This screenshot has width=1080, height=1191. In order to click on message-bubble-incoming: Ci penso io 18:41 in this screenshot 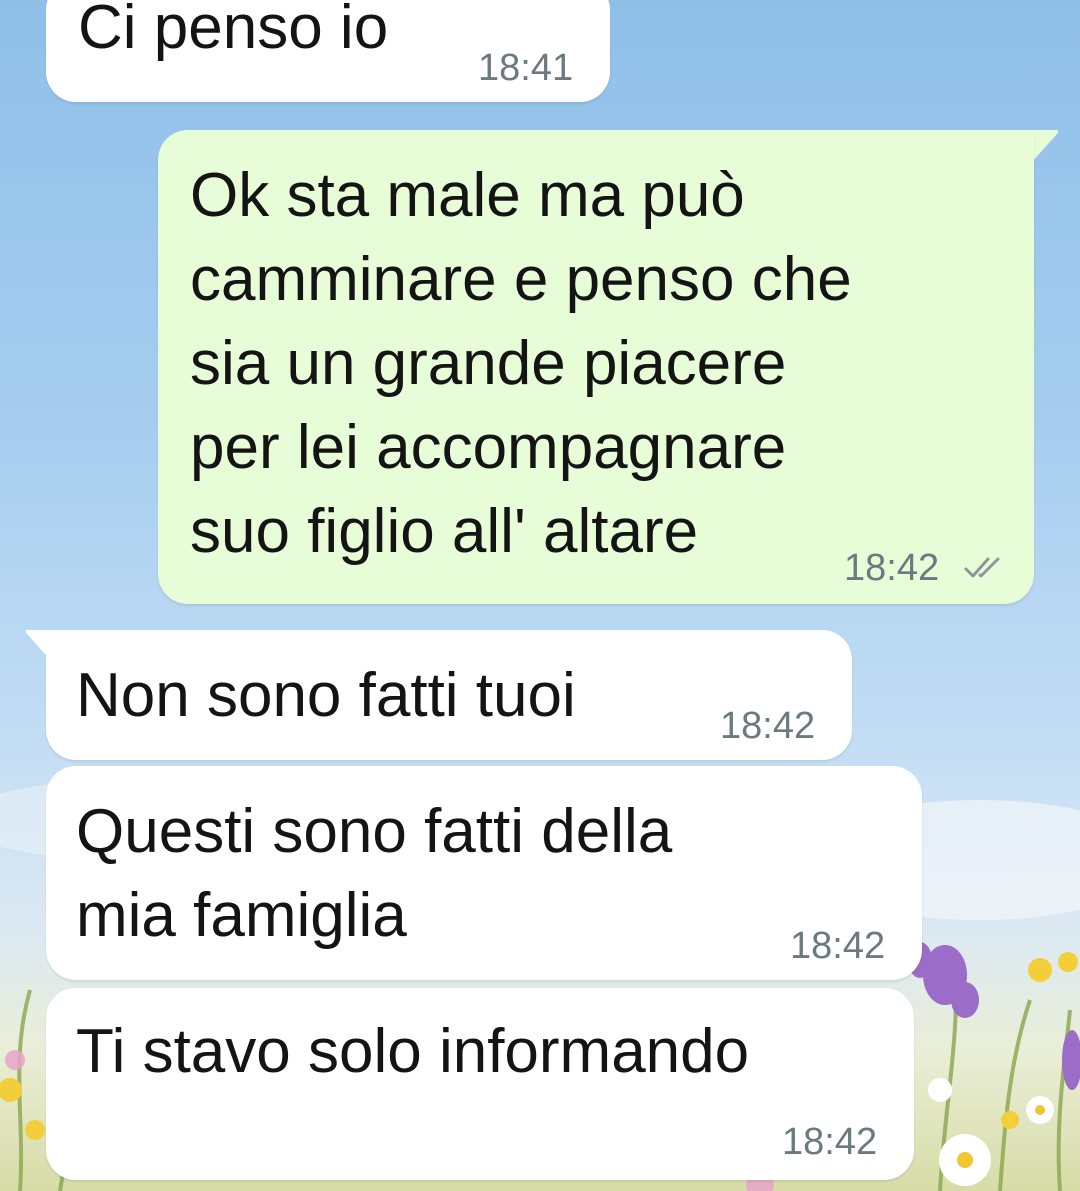, I will do `click(328, 51)`.